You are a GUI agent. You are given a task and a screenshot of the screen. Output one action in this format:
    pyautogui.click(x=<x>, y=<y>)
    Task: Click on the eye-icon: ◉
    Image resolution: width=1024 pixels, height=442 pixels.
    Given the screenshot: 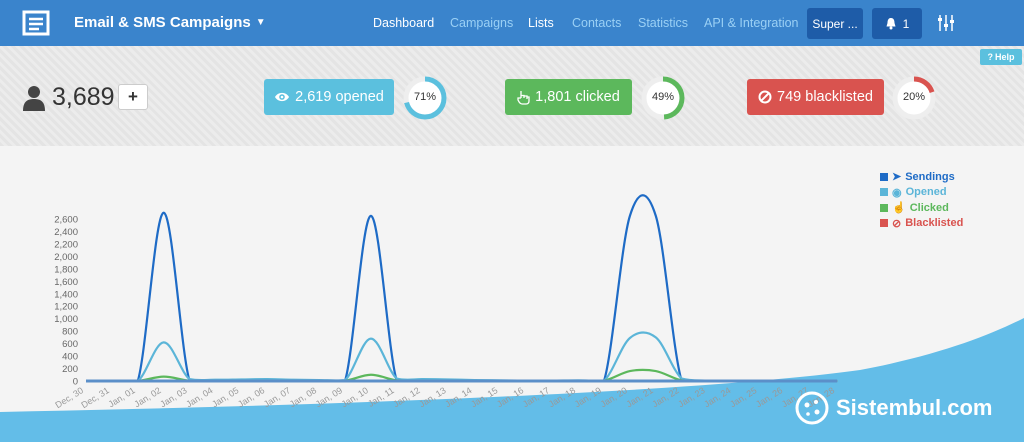 What is the action you would take?
    pyautogui.click(x=897, y=192)
    